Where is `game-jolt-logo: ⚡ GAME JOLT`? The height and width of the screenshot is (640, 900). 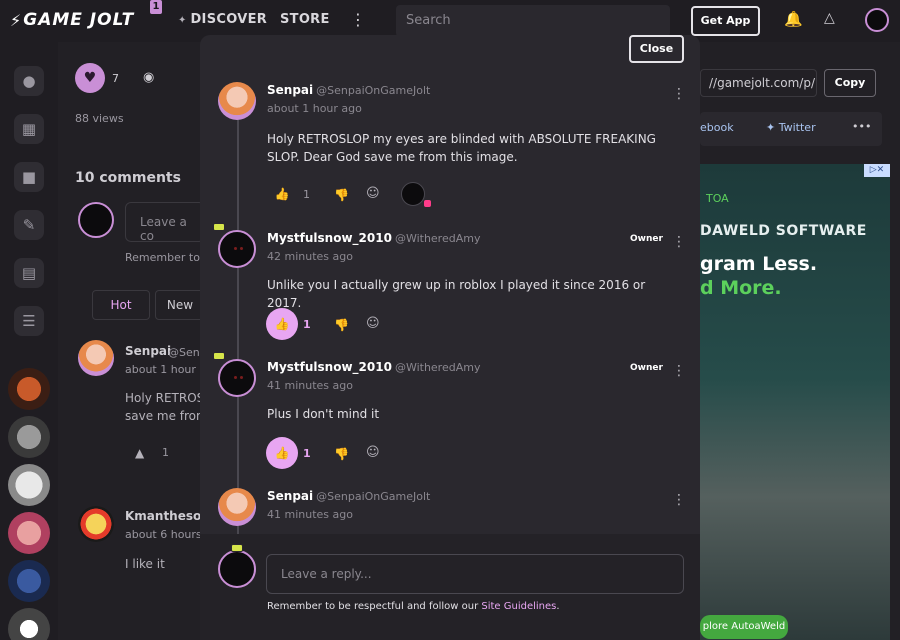 game-jolt-logo: ⚡ GAME JOLT is located at coordinates (72, 20).